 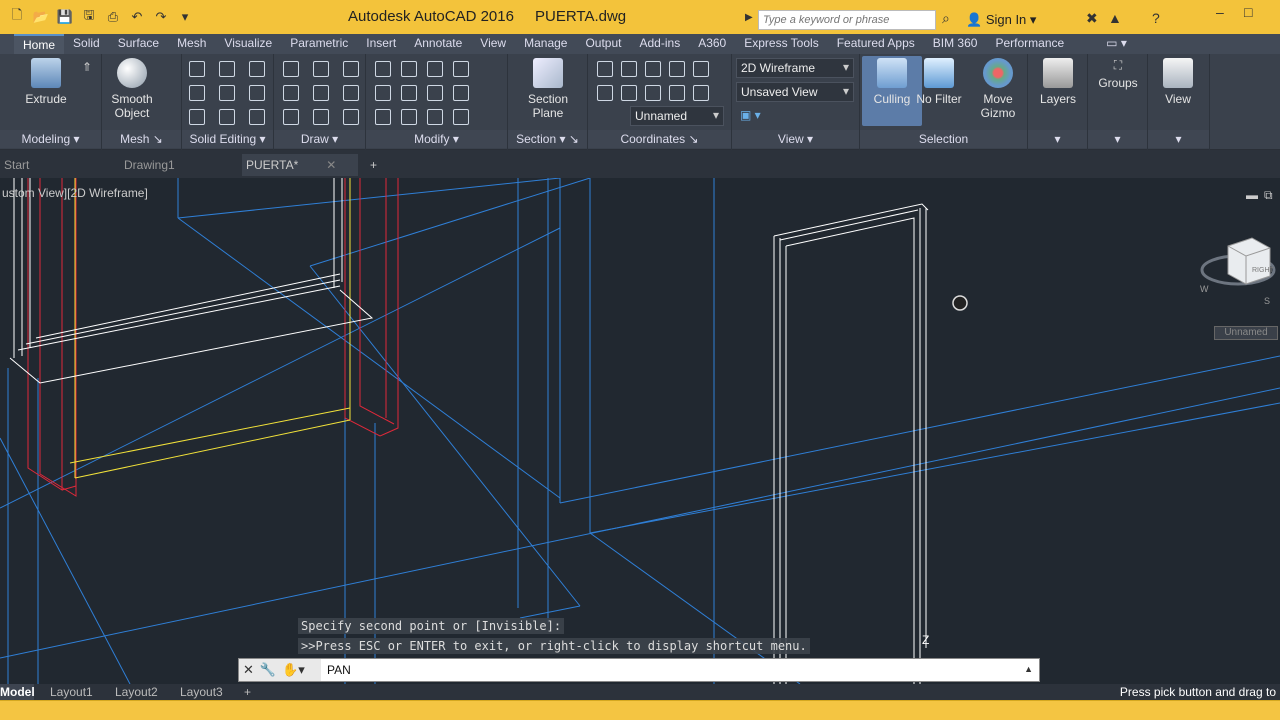 I want to click on groups-button: ⛶ Groups, so click(x=1118, y=74).